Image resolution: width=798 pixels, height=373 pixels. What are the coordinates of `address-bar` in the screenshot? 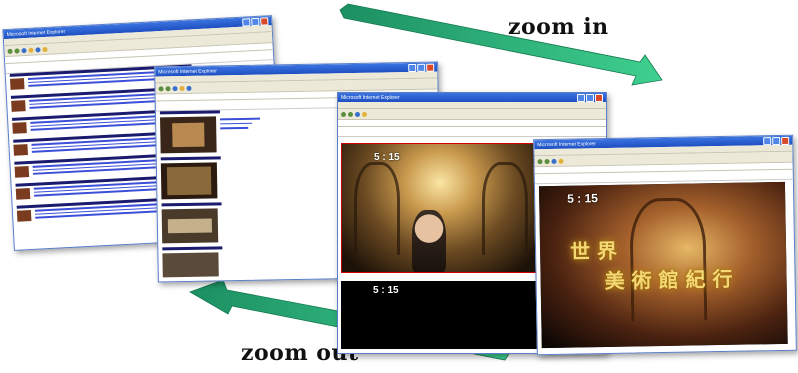 It's located at (472, 123).